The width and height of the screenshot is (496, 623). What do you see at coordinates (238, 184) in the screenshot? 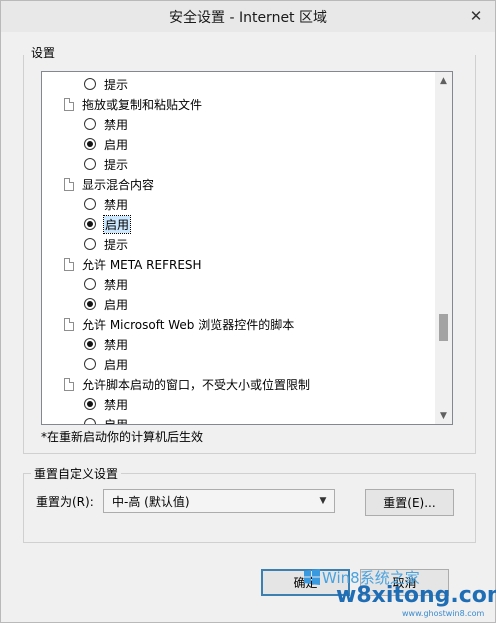
I see `settings-category: 显示混合内容` at bounding box center [238, 184].